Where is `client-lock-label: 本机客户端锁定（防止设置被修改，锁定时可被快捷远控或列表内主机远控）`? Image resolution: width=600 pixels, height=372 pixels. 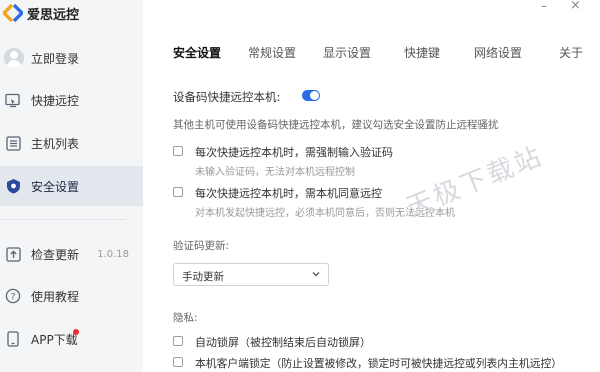
client-lock-label: 本机客户端锁定（防止设置被修改，锁定时可被快捷远控或列表内主机远控） is located at coordinates (379, 363).